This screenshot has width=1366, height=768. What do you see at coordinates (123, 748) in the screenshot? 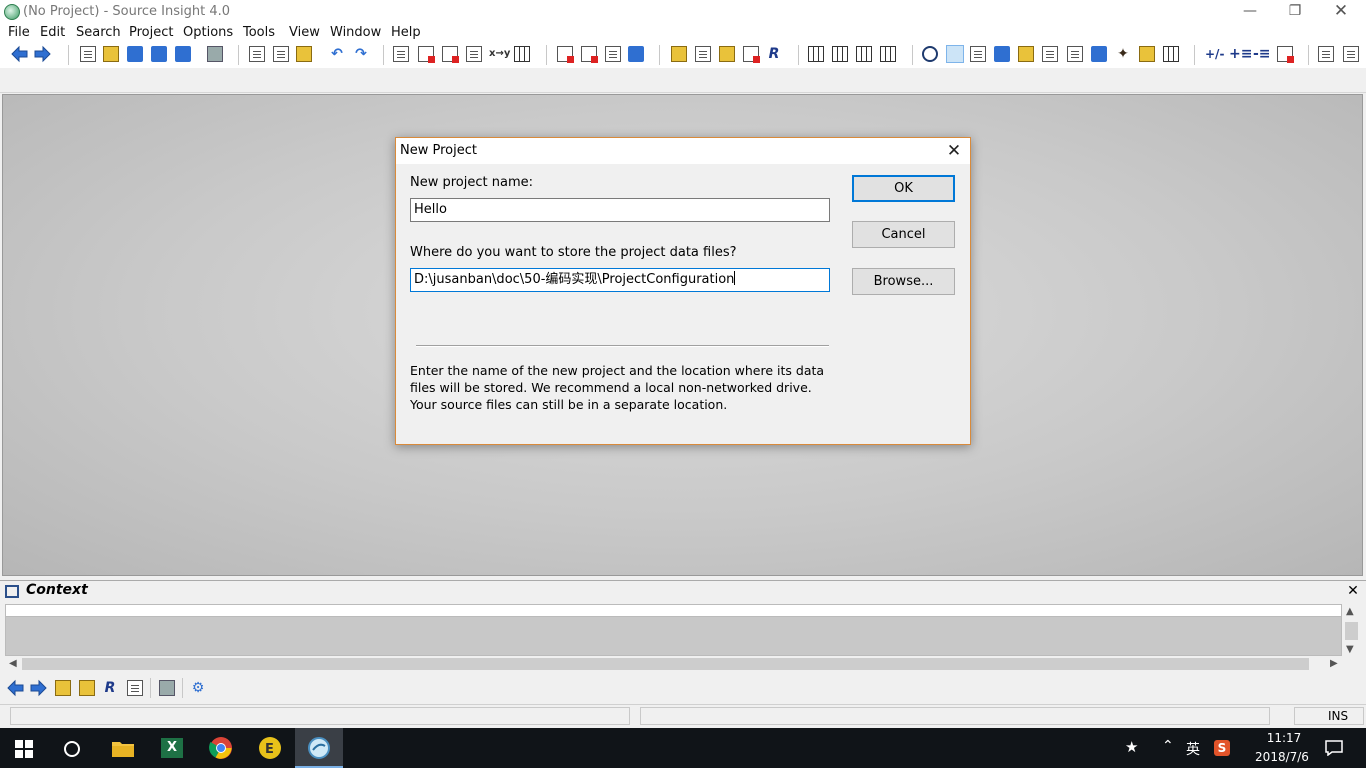
I see `file-explorer-icon` at bounding box center [123, 748].